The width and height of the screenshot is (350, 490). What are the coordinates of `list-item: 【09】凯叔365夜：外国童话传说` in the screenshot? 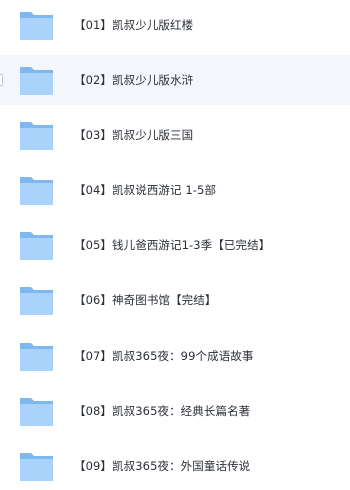 It's located at (175, 465).